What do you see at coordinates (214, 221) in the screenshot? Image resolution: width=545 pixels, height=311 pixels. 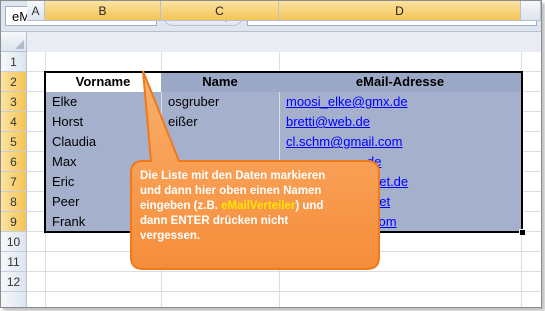 I see `callout-line: dann ENTER drücken nicht` at bounding box center [214, 221].